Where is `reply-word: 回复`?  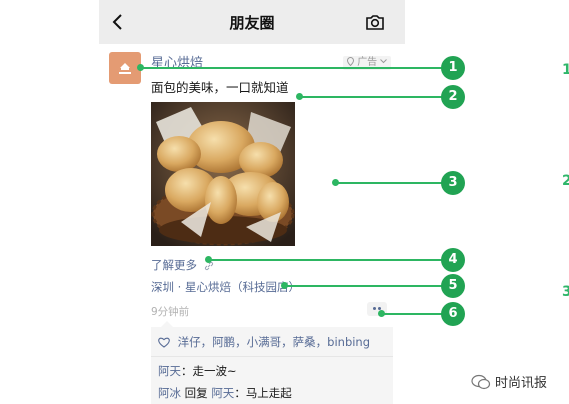 reply-word: 回复 is located at coordinates (196, 393).